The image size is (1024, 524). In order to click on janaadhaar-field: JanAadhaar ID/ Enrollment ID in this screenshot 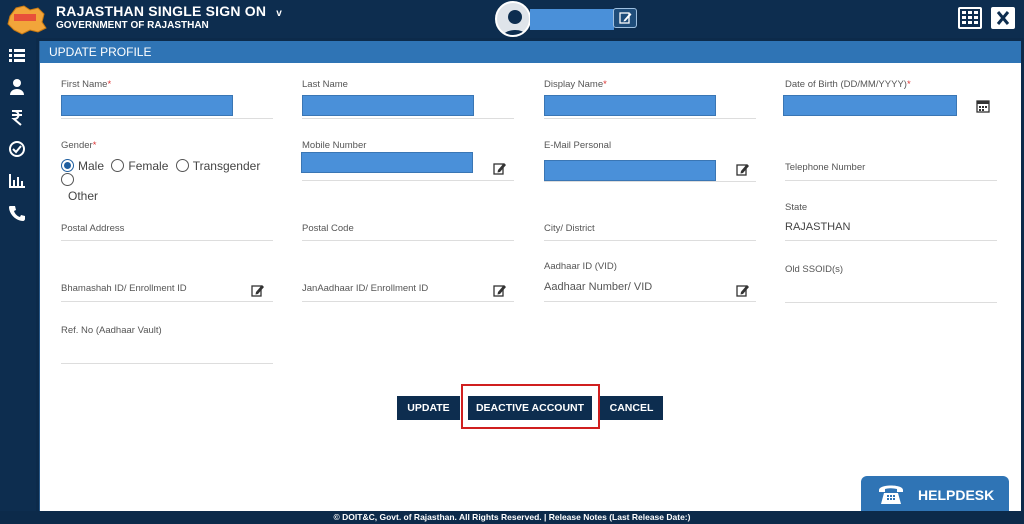, I will do `click(408, 292)`.